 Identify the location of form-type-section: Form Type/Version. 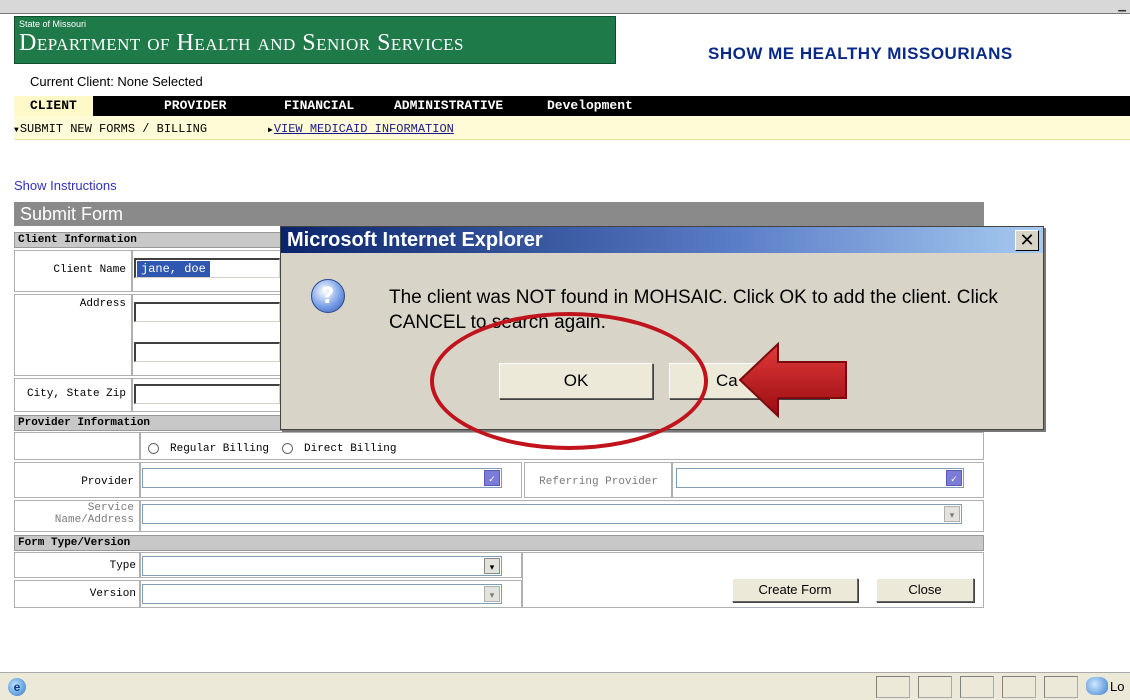
(499, 543).